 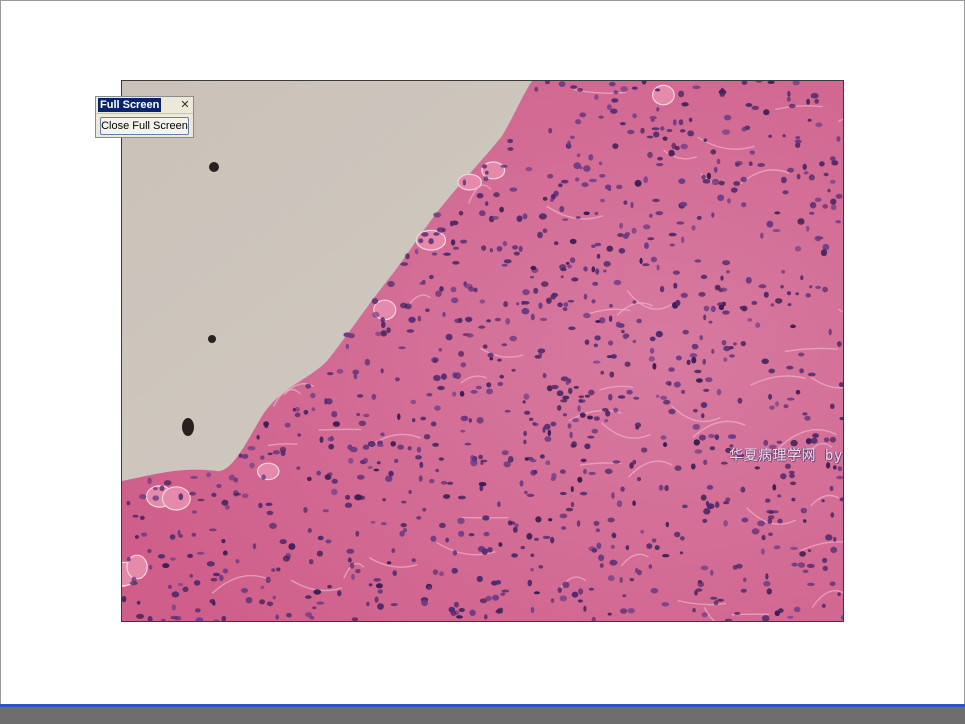 I want to click on fullscreen-toolbar-titlebar: Full Screen ✕, so click(x=144, y=105).